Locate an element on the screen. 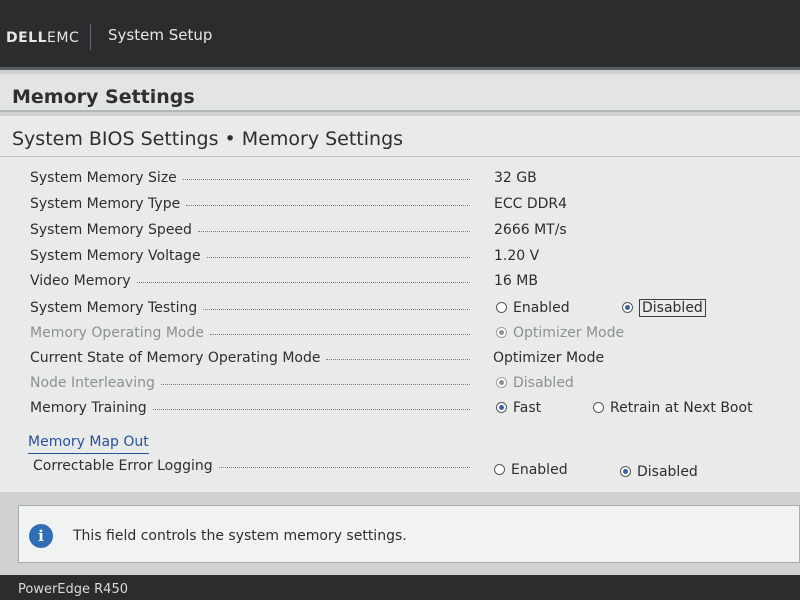  dell-emc-logo: DELLEMC is located at coordinates (42, 38).